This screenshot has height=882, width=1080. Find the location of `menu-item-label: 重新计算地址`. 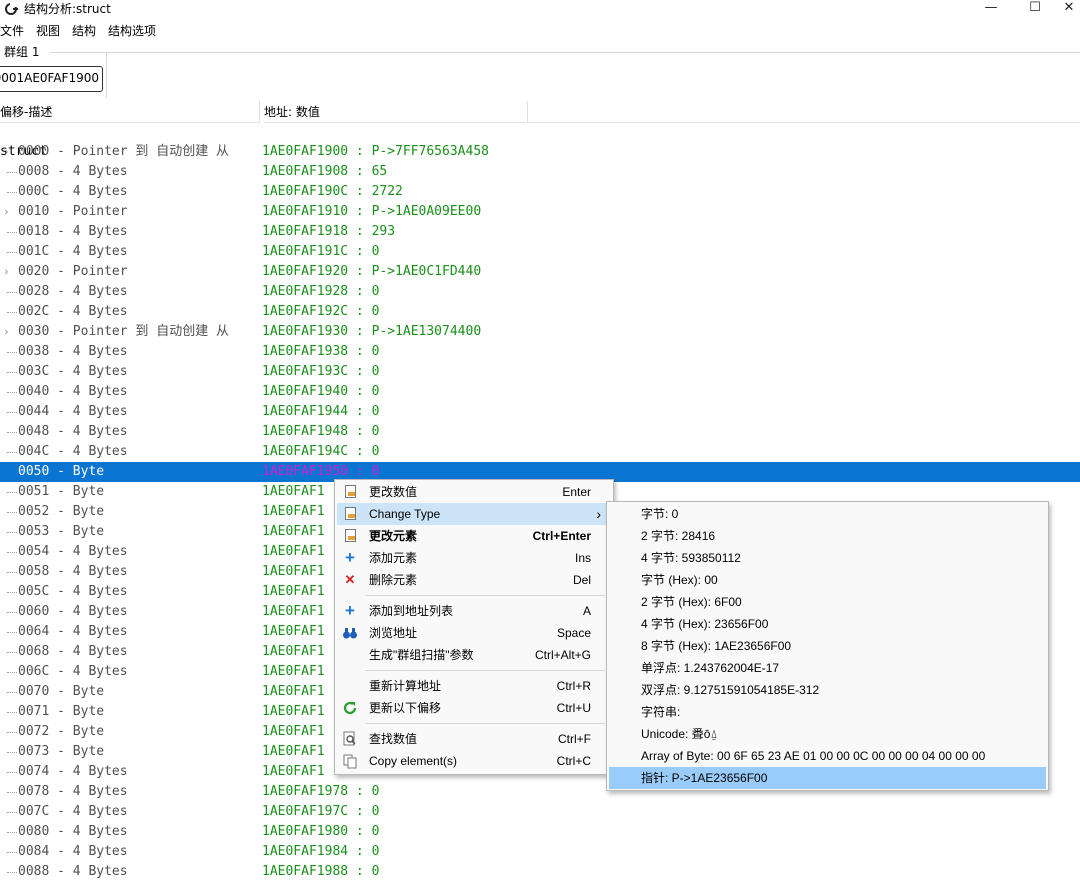

menu-item-label: 重新计算地址 is located at coordinates (405, 686).